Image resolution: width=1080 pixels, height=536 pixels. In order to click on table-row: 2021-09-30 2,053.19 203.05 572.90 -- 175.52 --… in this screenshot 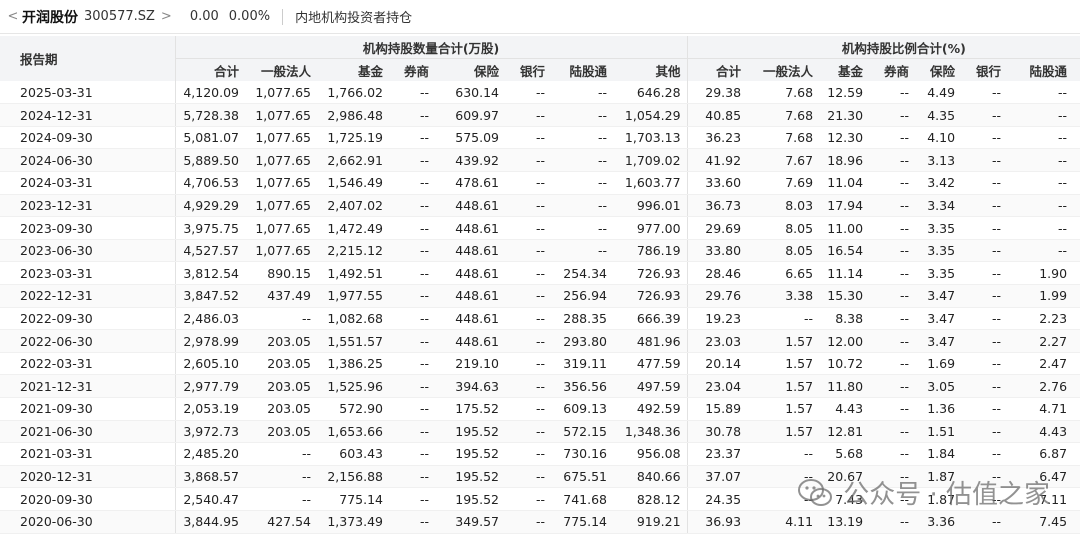, I will do `click(540, 409)`.